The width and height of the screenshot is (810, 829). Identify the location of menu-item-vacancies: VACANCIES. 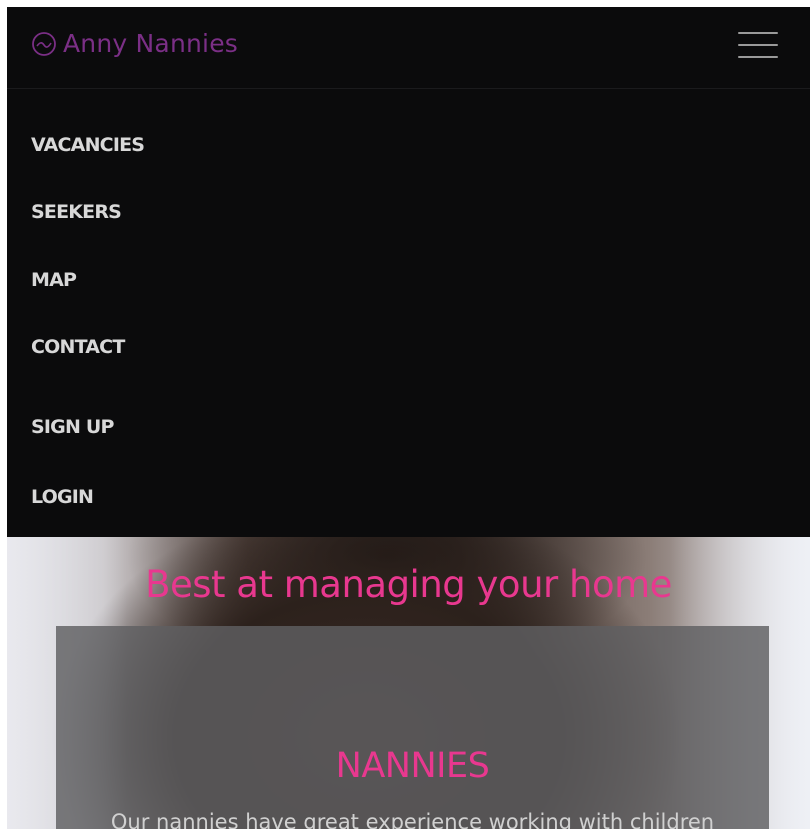
(88, 145).